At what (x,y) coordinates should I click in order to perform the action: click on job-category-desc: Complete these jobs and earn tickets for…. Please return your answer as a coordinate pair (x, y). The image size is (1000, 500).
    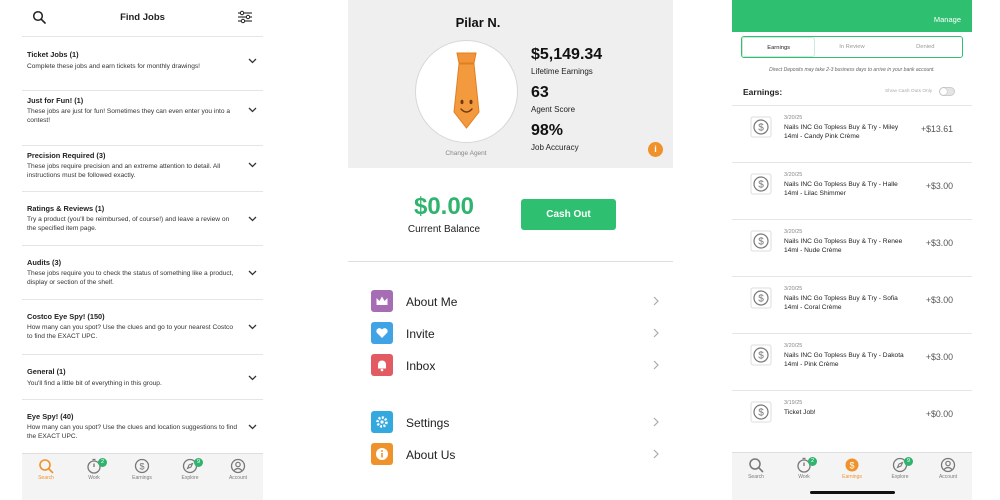
    Looking at the image, I should click on (113, 66).